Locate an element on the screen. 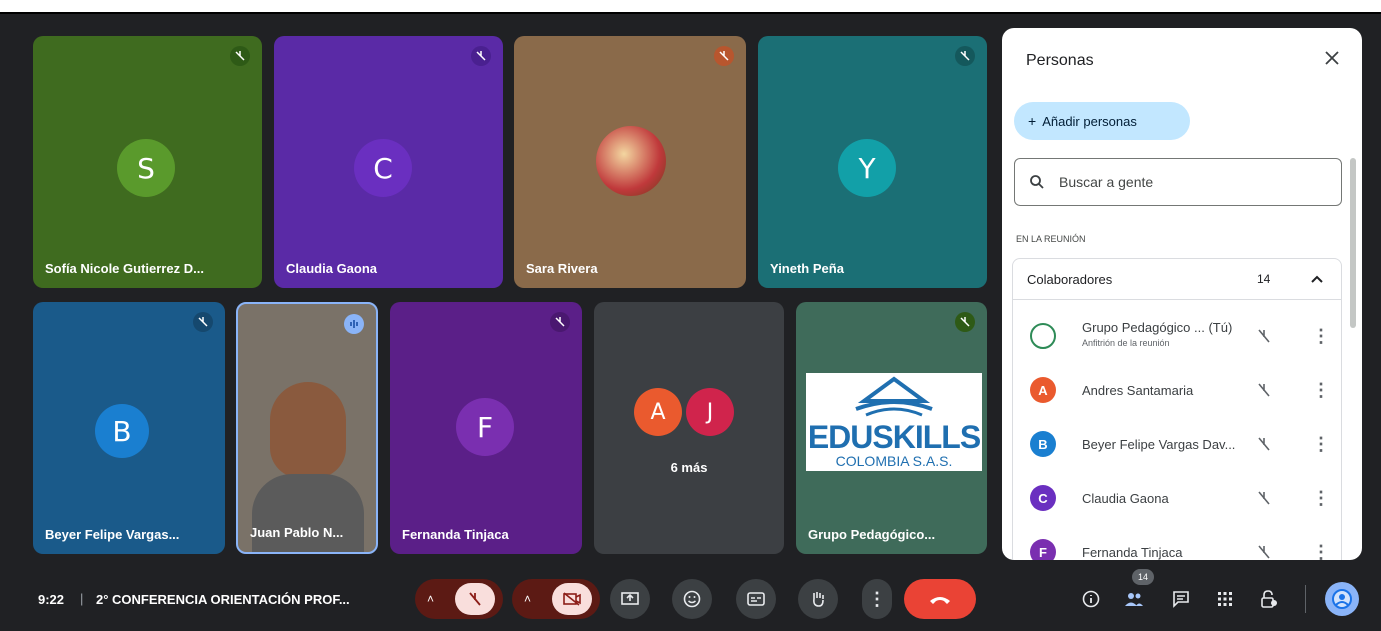 The height and width of the screenshot is (631, 1381). group-count: 14 is located at coordinates (1264, 279).